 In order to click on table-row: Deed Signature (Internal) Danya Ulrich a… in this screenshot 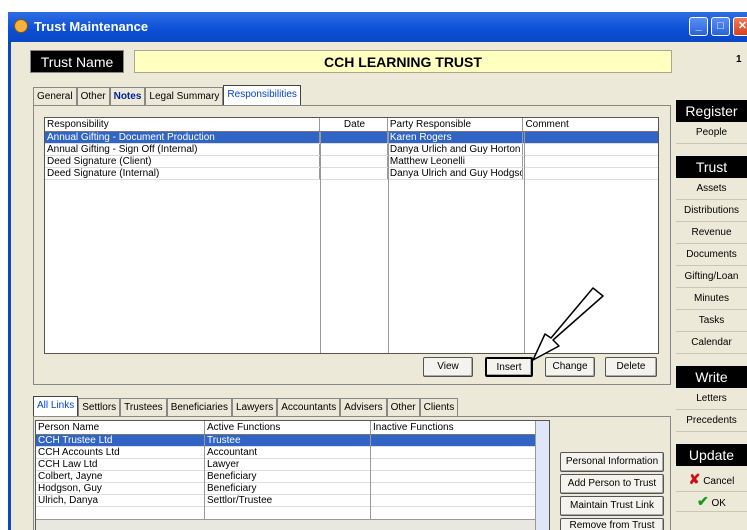, I will do `click(351, 174)`.